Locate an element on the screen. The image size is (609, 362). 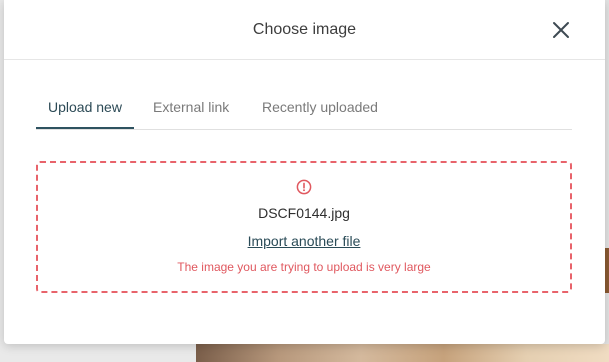
background-page-edge is located at coordinates (607, 181).